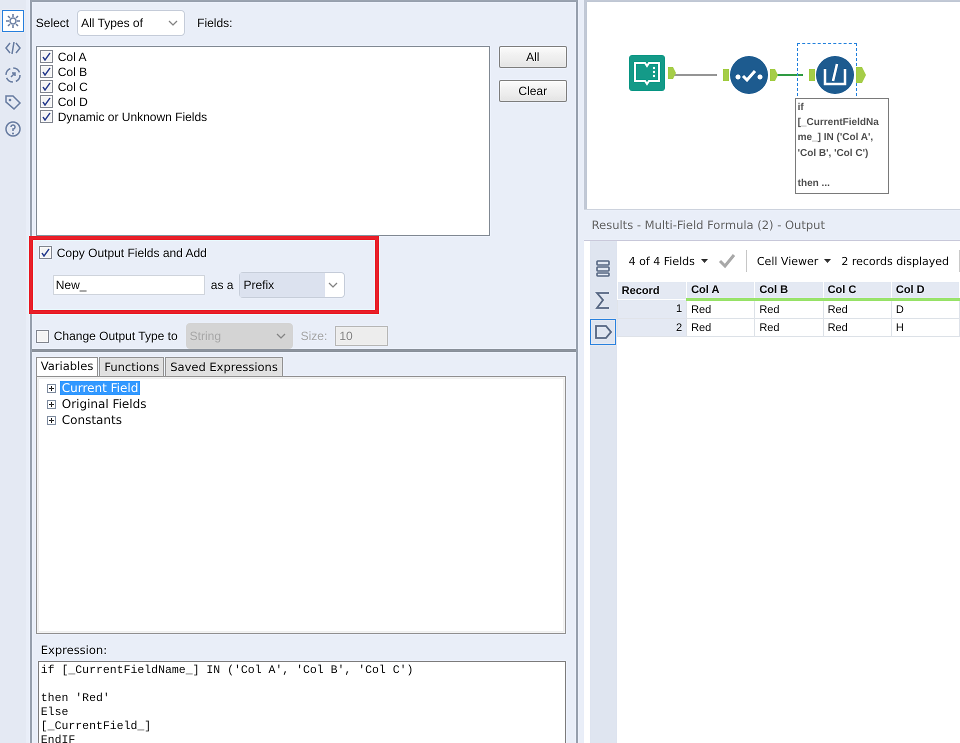 This screenshot has width=960, height=743. I want to click on cell-viewer-menu: Cell Viewer, so click(787, 261).